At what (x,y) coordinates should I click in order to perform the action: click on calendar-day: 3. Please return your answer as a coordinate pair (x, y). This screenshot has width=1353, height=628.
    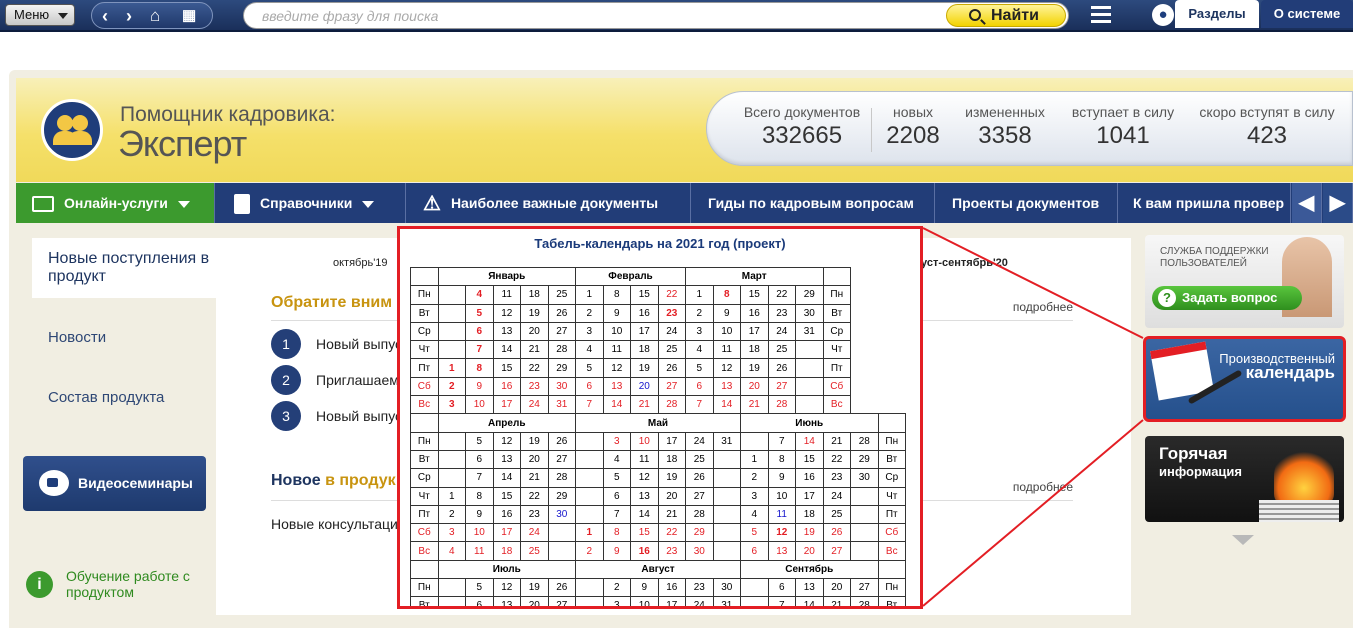
    Looking at the image, I should click on (589, 331).